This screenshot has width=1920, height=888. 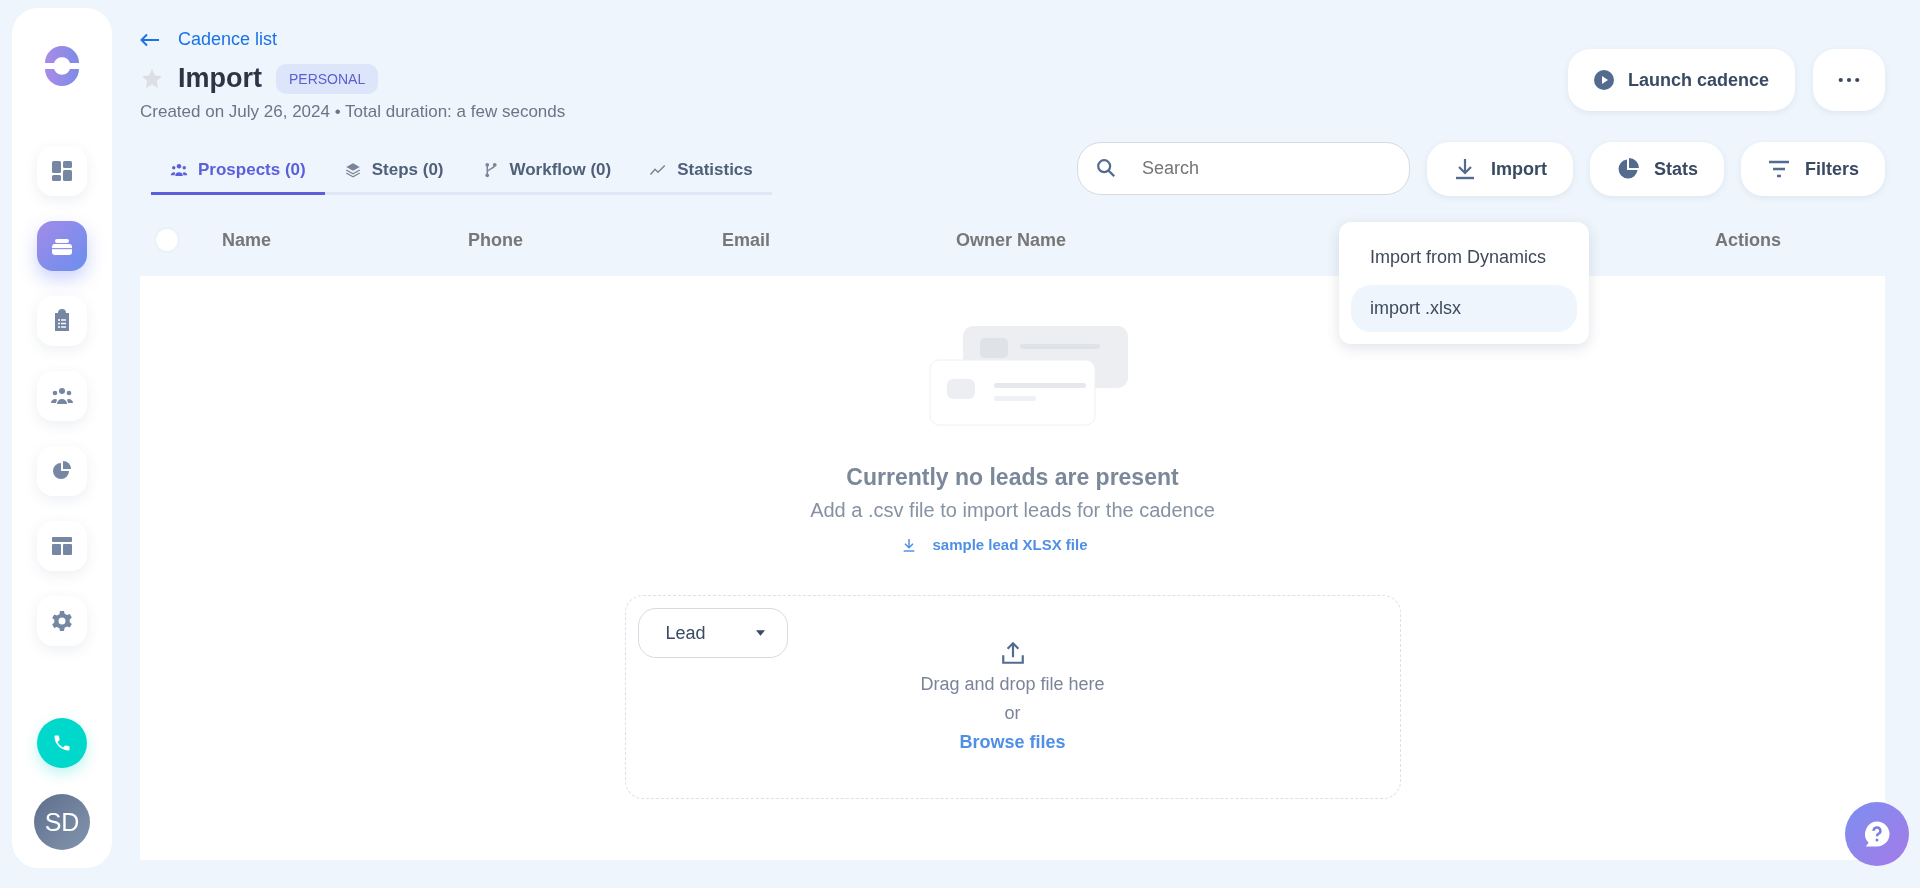 What do you see at coordinates (760, 633) in the screenshot?
I see `caret-icon` at bounding box center [760, 633].